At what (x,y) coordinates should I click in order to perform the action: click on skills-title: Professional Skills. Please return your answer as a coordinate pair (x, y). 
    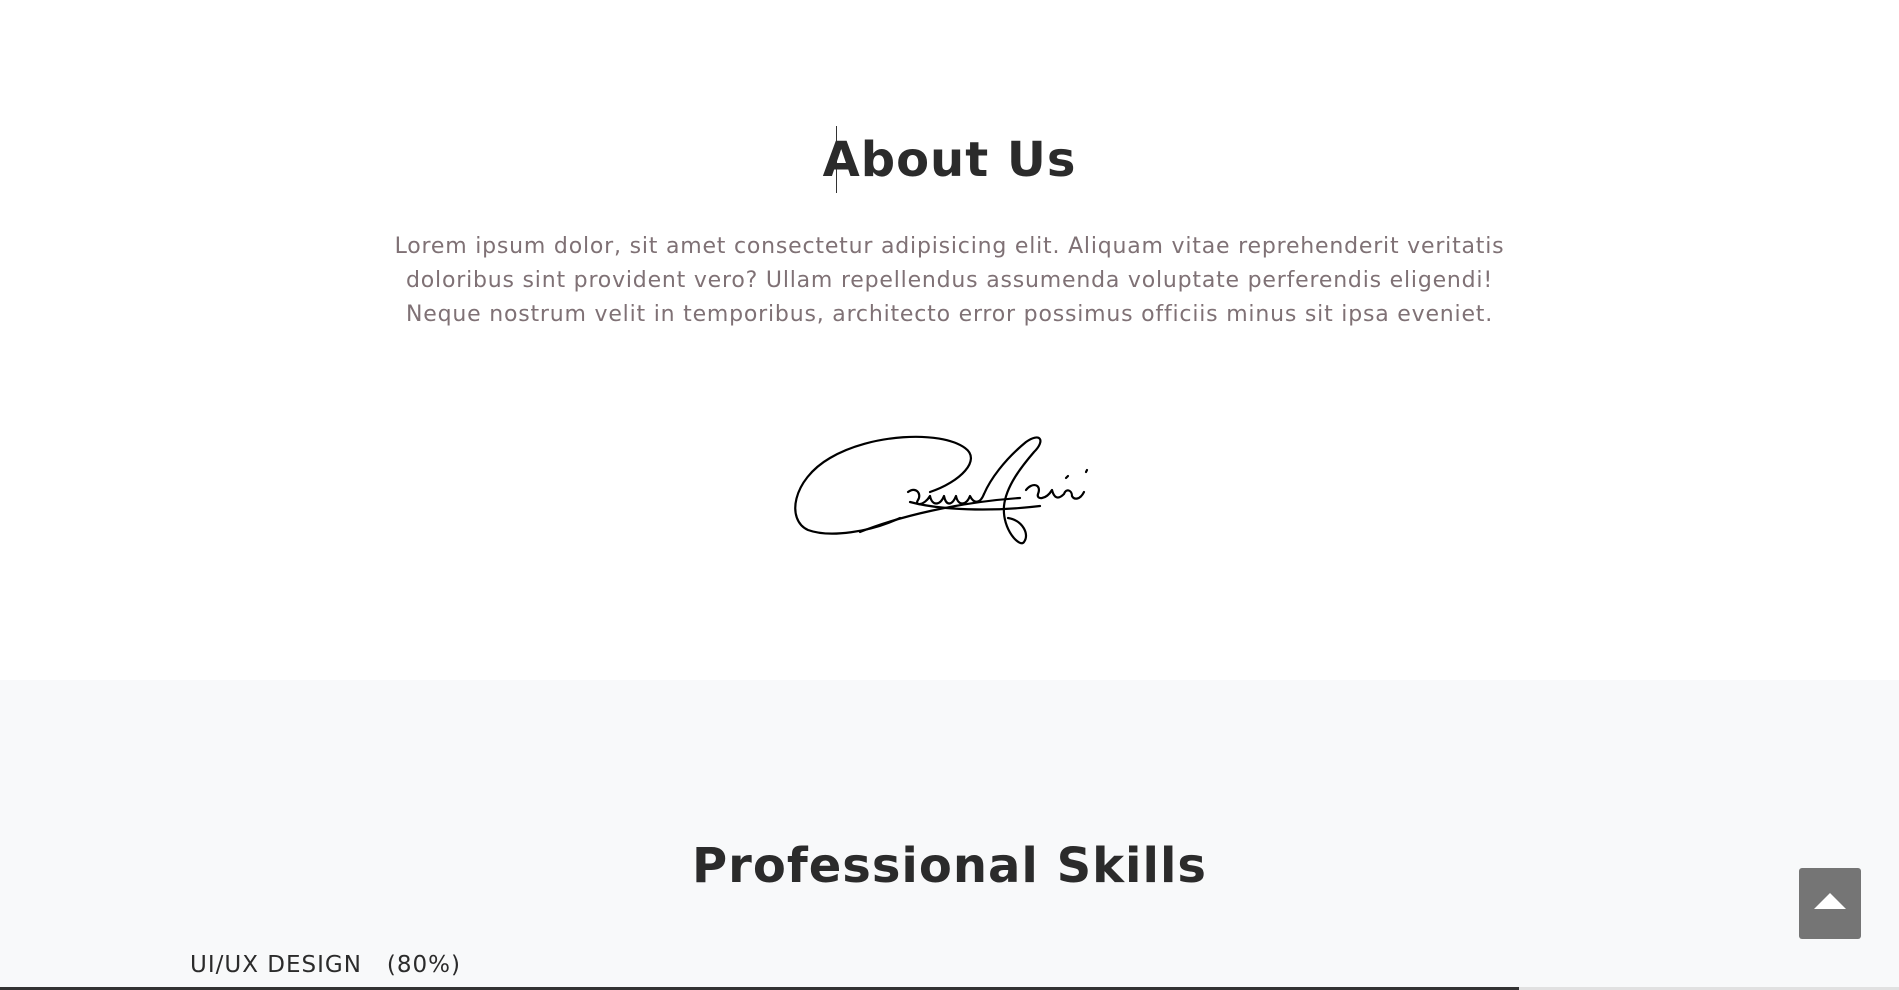
    Looking at the image, I should click on (949, 866).